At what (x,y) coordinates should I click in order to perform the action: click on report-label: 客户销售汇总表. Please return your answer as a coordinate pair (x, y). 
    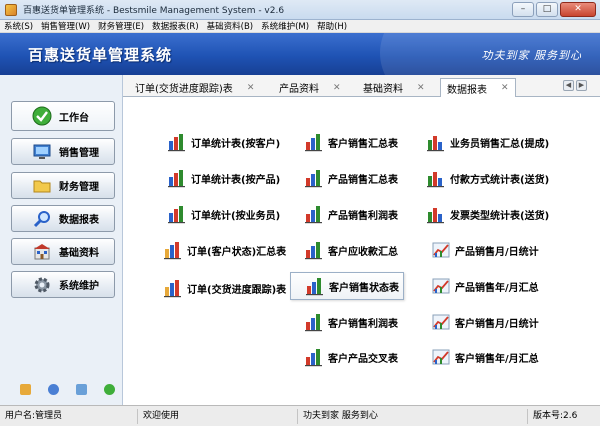
    Looking at the image, I should click on (363, 144).